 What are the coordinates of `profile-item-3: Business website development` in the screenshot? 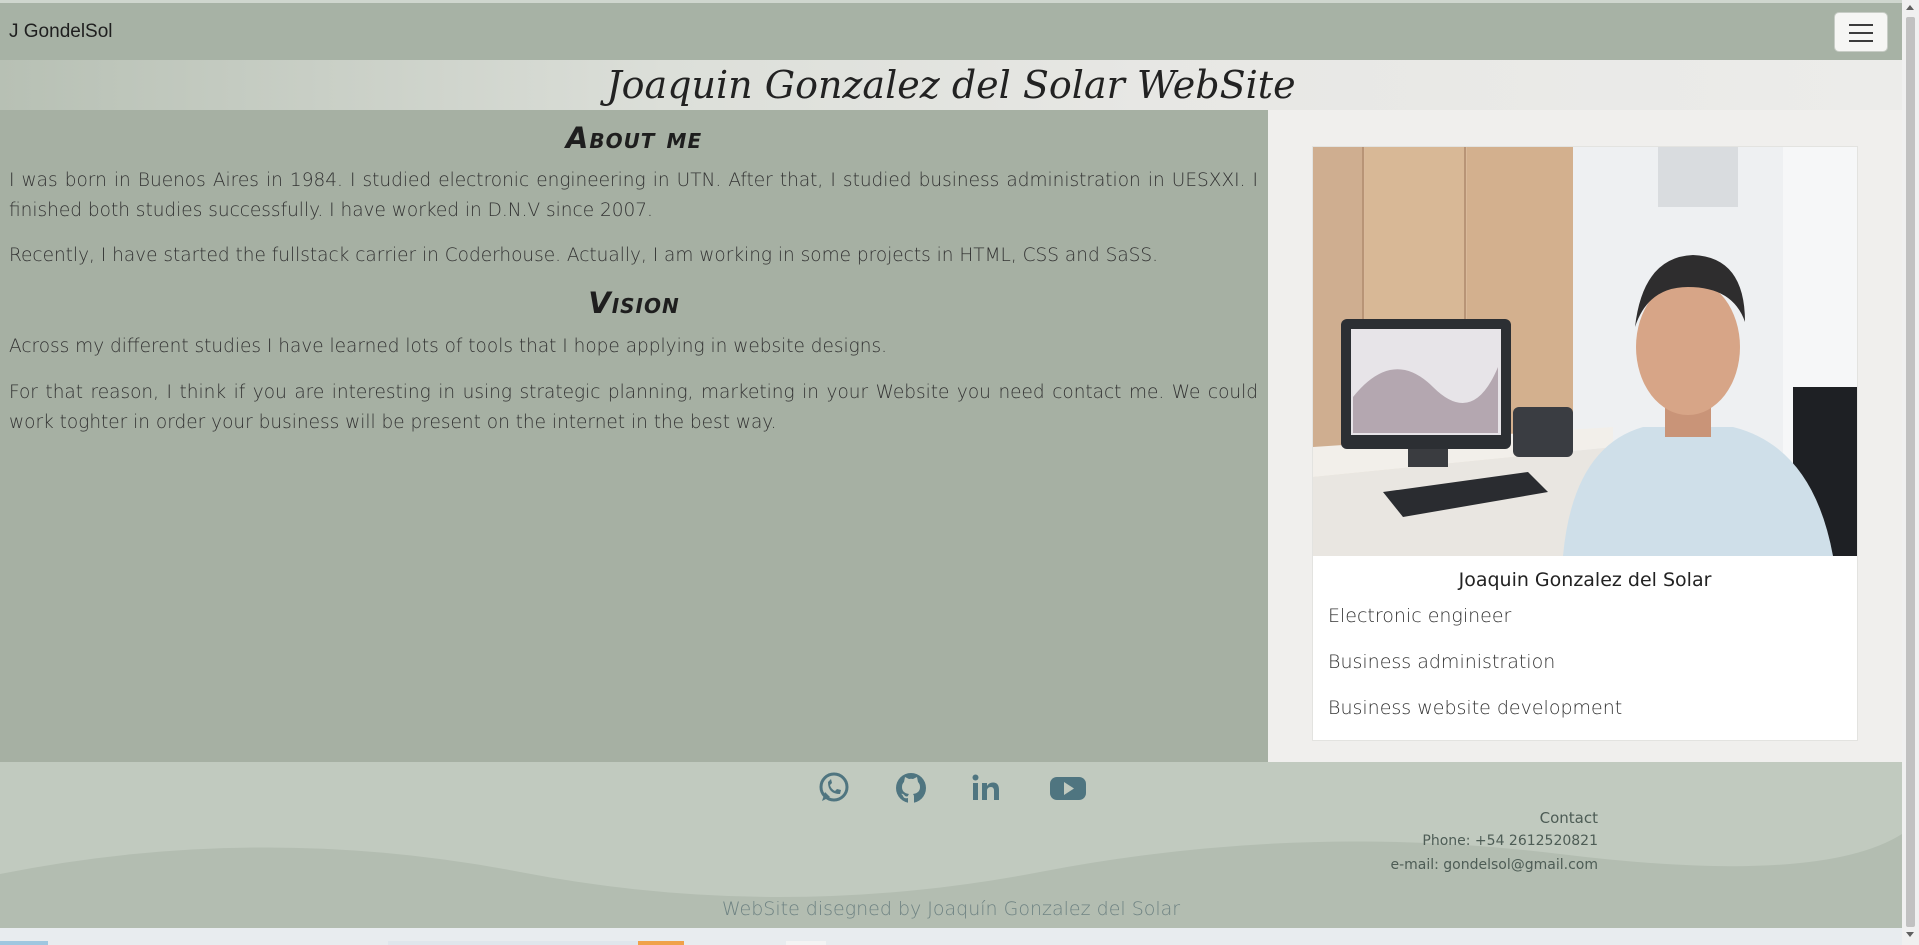 It's located at (1475, 708).